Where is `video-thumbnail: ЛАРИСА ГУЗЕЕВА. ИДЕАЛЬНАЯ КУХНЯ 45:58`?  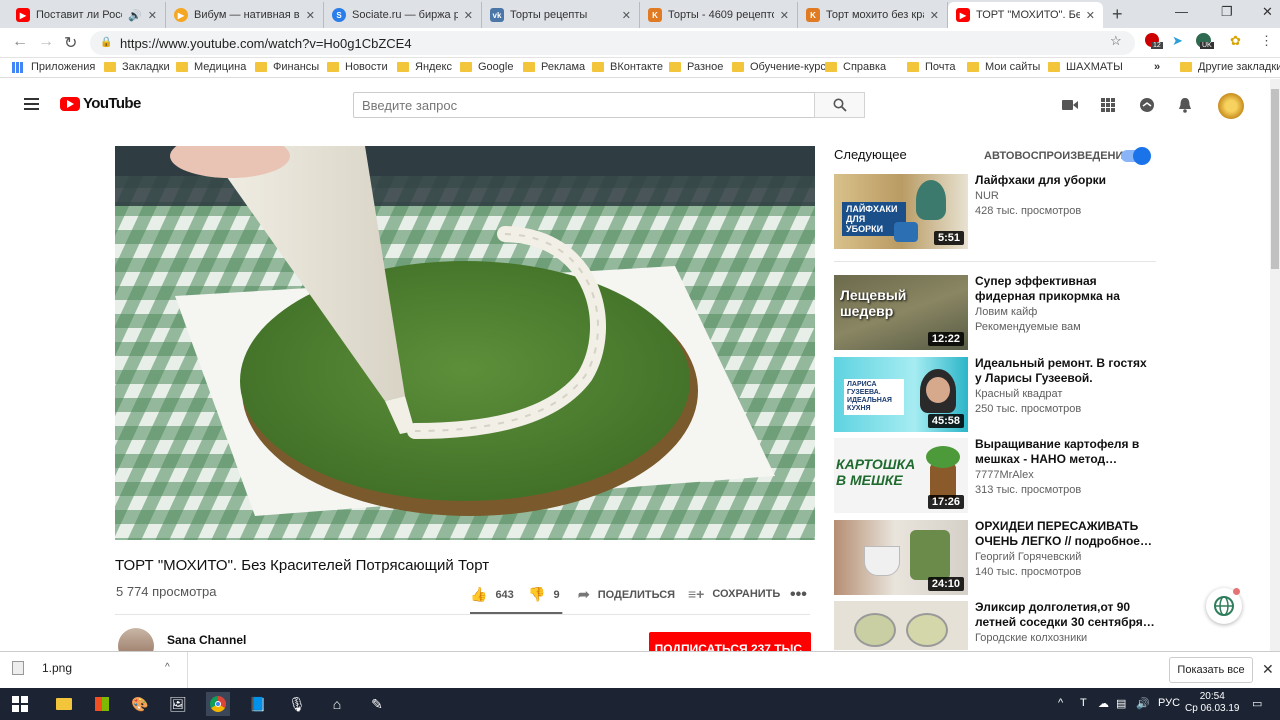
video-thumbnail: ЛАРИСА ГУЗЕЕВА. ИДЕАЛЬНАЯ КУХНЯ 45:58 is located at coordinates (901, 394).